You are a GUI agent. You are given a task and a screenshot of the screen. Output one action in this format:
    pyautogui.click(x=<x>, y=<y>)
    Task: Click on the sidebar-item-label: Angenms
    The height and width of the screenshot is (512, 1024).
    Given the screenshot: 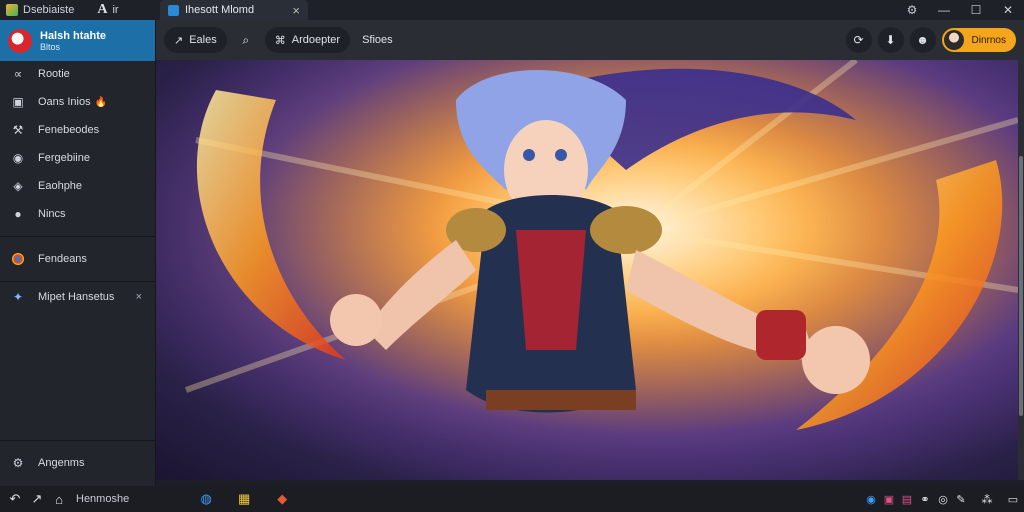 What is the action you would take?
    pyautogui.click(x=61, y=463)
    